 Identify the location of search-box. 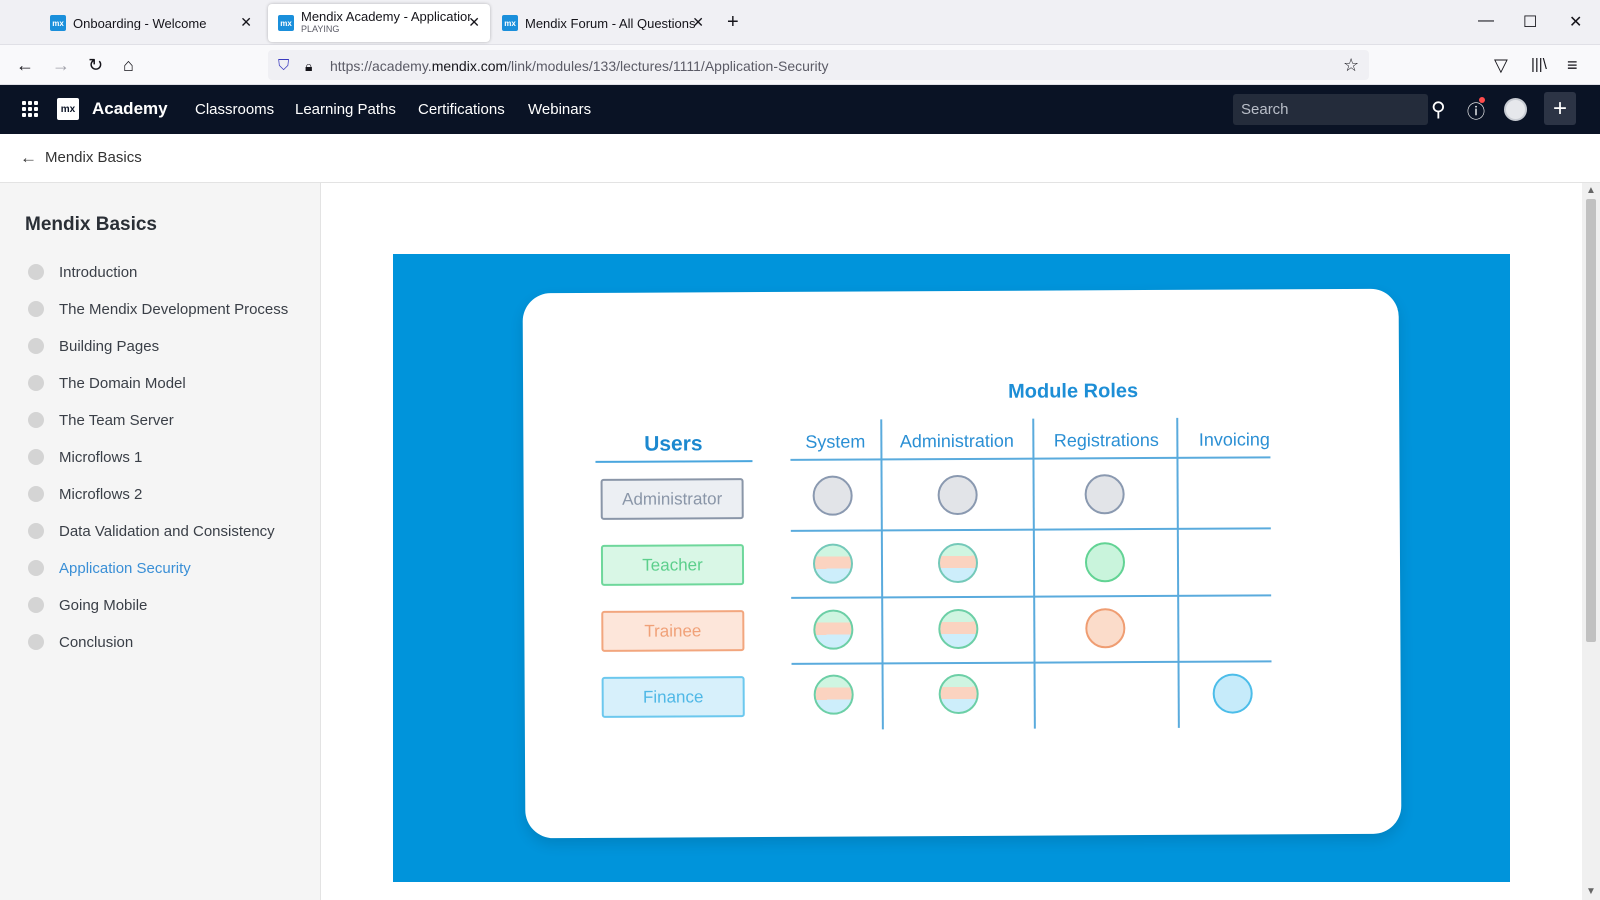
(1330, 109).